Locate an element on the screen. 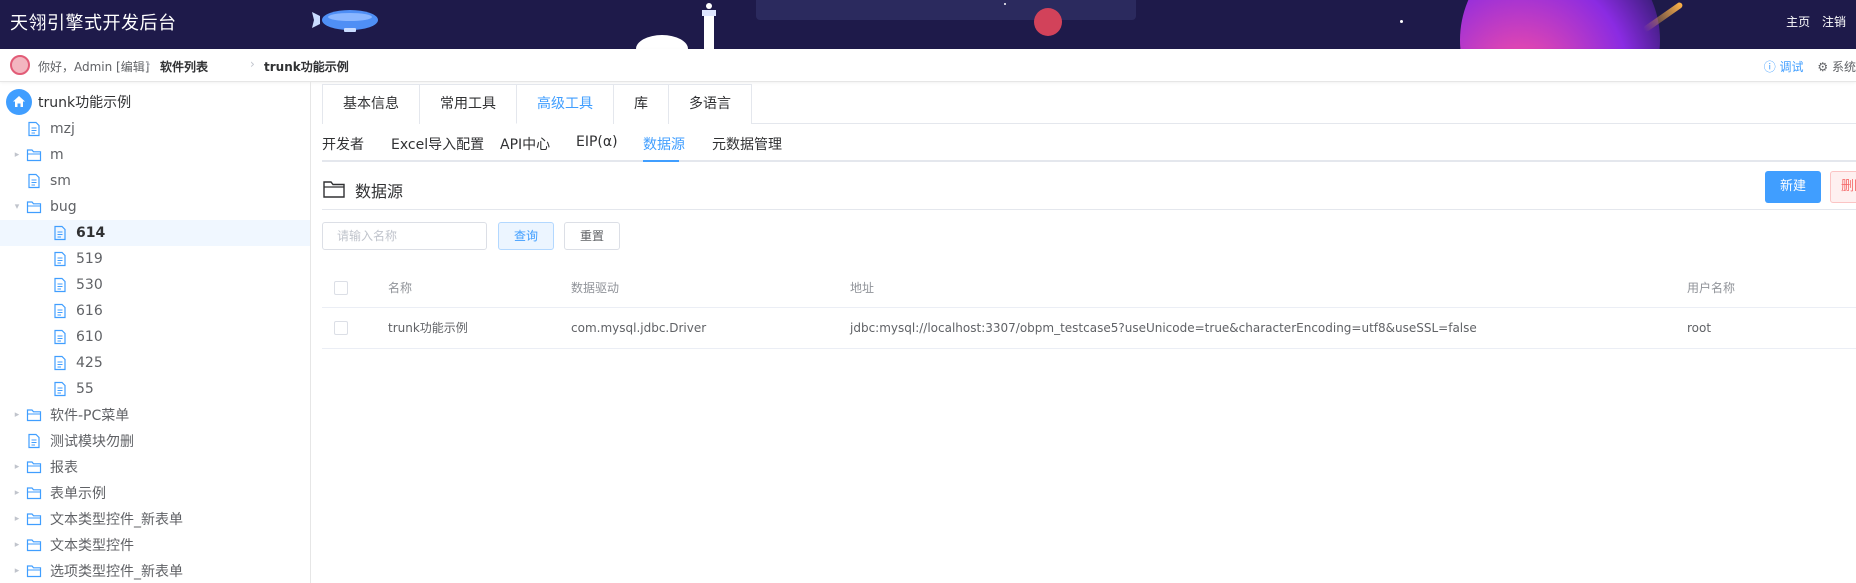 The width and height of the screenshot is (1856, 583). query-button: 查询 is located at coordinates (526, 236).